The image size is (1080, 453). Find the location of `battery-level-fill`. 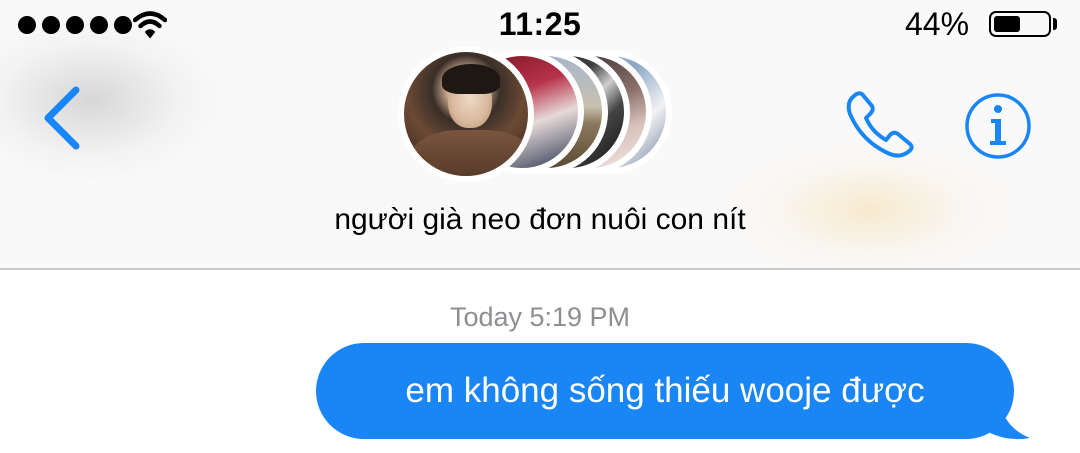

battery-level-fill is located at coordinates (1007, 24).